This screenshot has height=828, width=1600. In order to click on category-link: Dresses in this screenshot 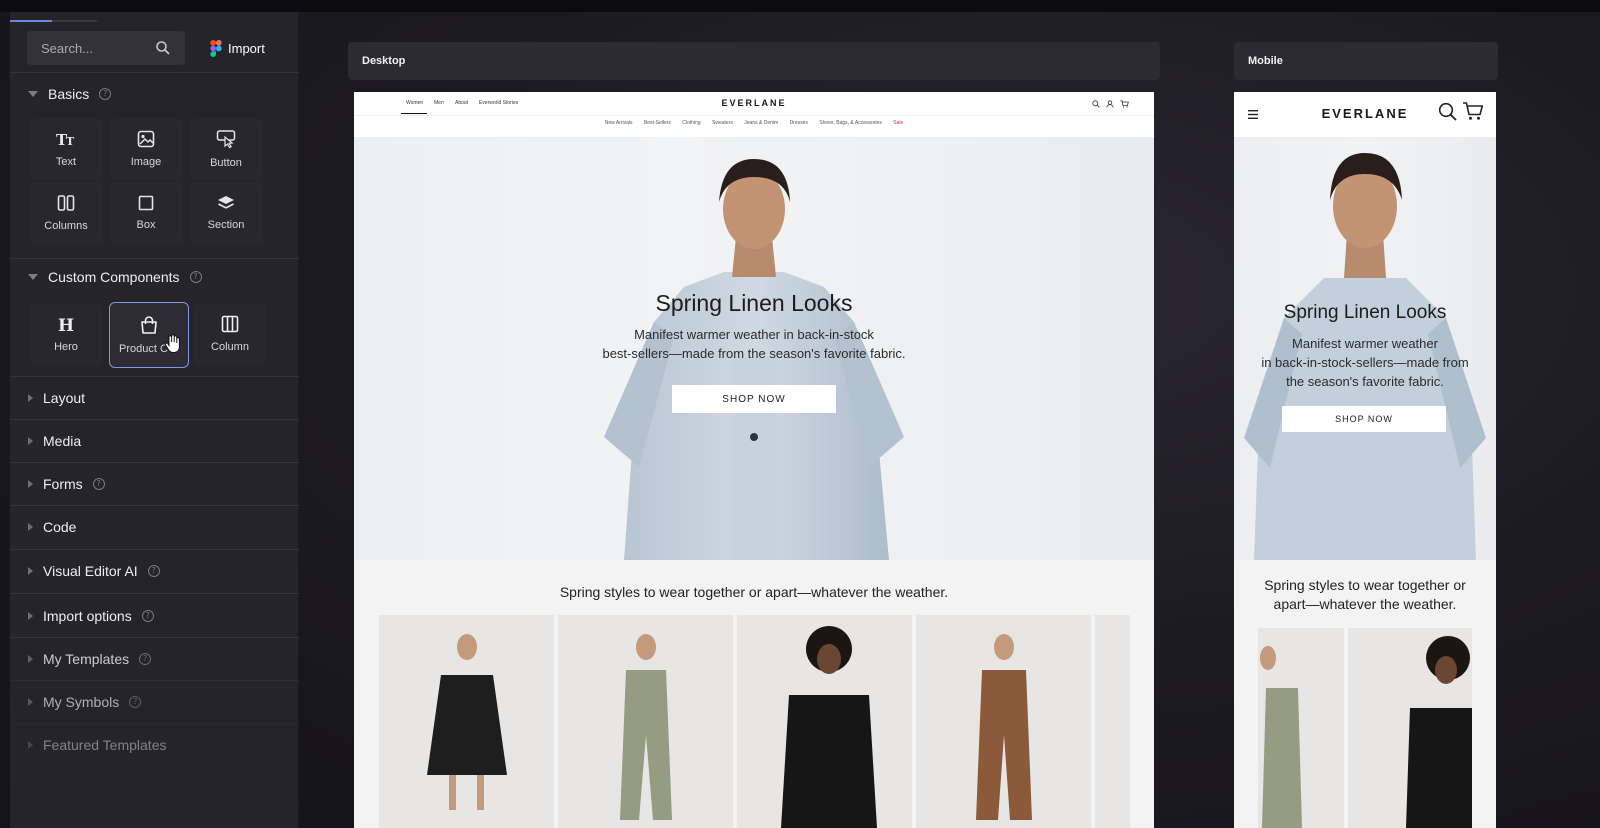, I will do `click(799, 123)`.